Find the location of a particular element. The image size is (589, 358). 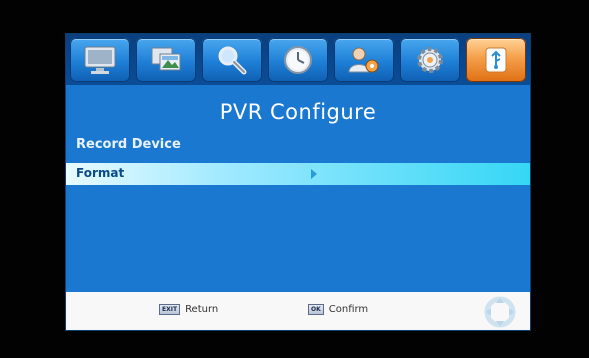

menu-tab-bar is located at coordinates (298, 59).